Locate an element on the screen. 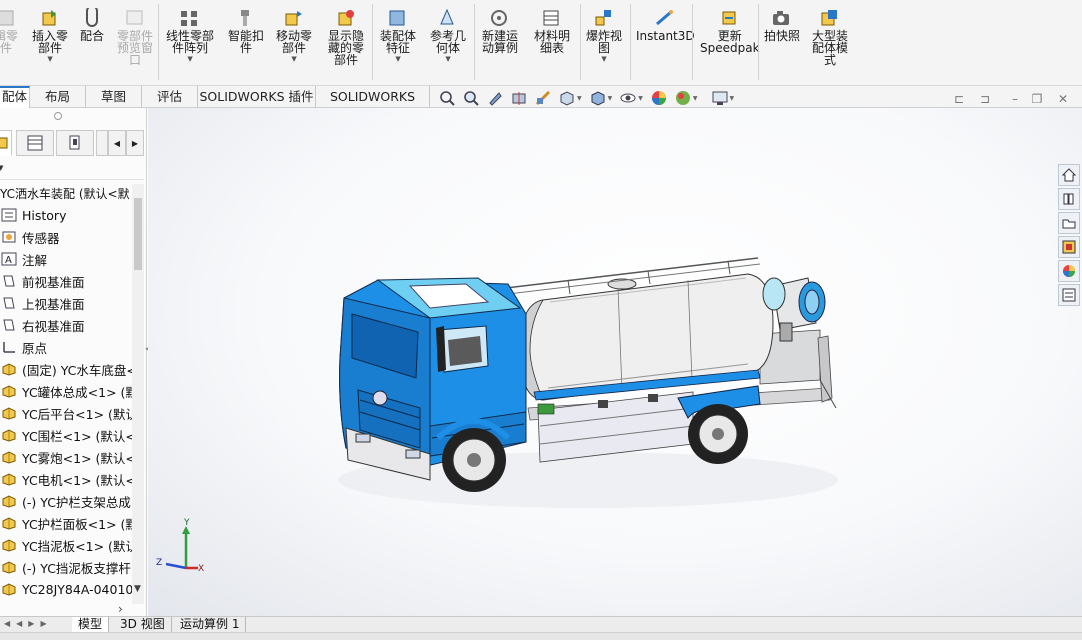 This screenshot has width=1082, height=640. ribbon-reference-geometry-button: 参考几 何体 ▼ is located at coordinates (448, 35).